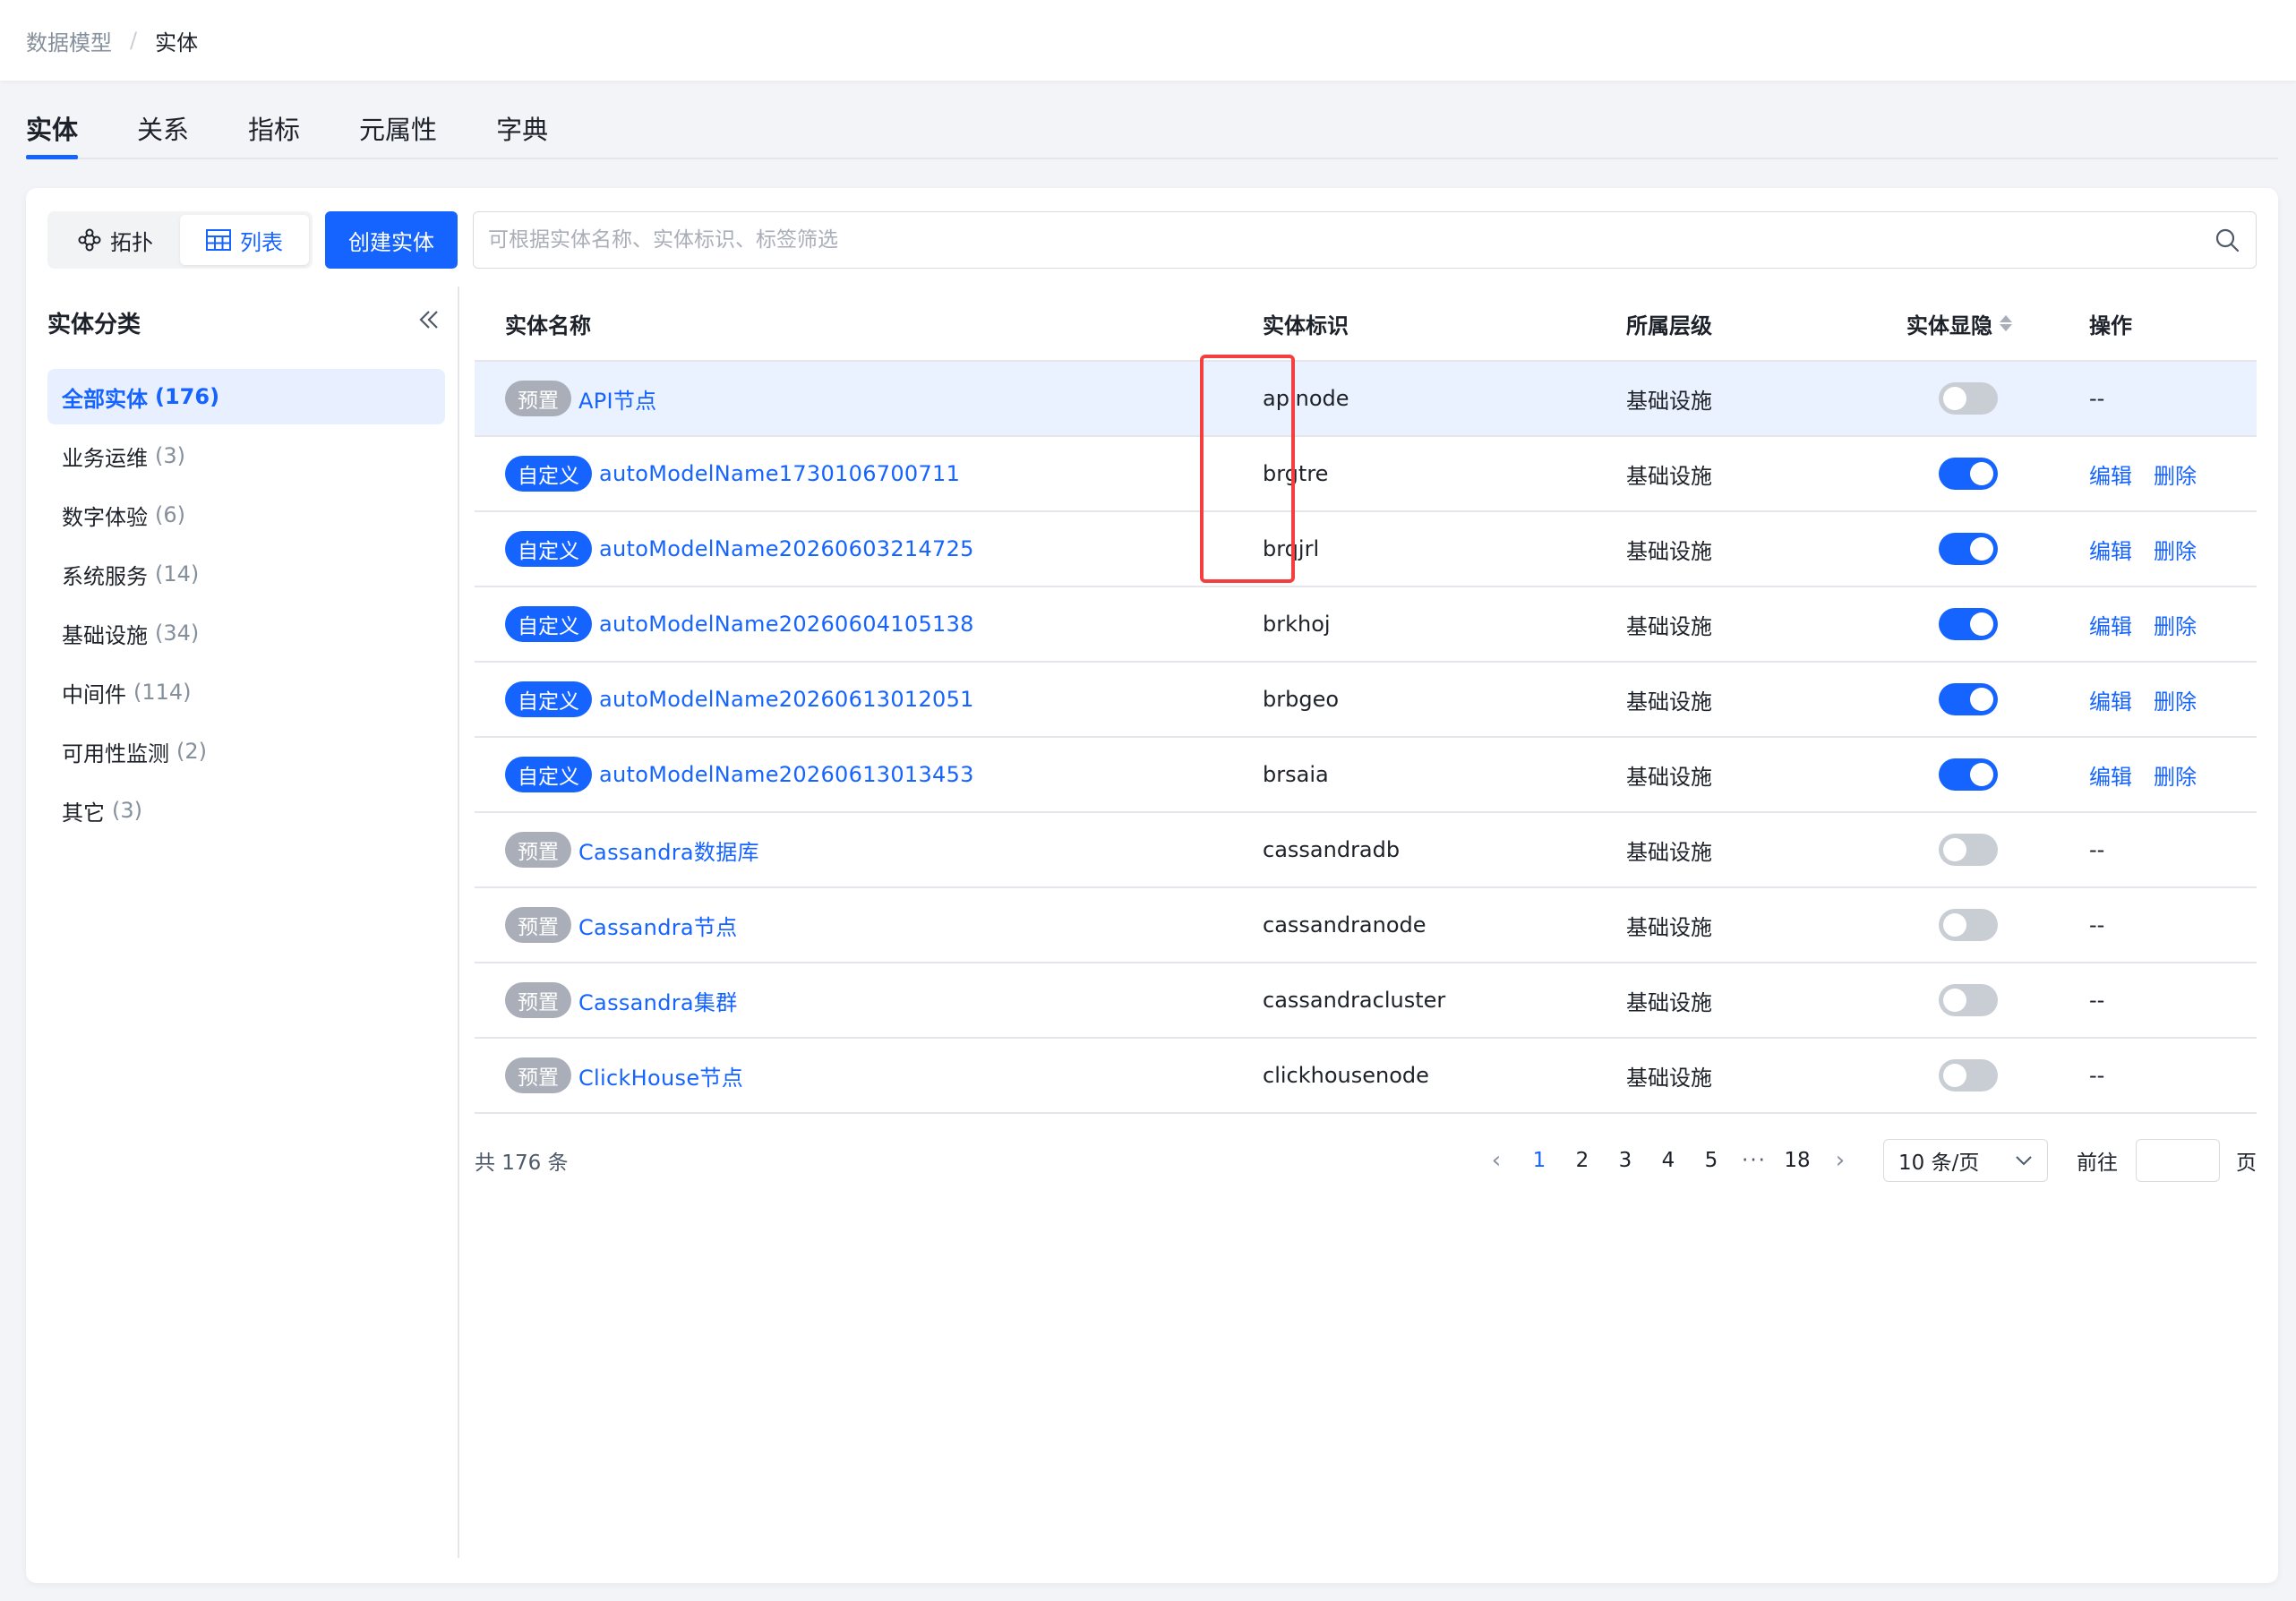  Describe the element at coordinates (1965, 1160) in the screenshot. I see `page-size-select: 10 条/页` at that location.